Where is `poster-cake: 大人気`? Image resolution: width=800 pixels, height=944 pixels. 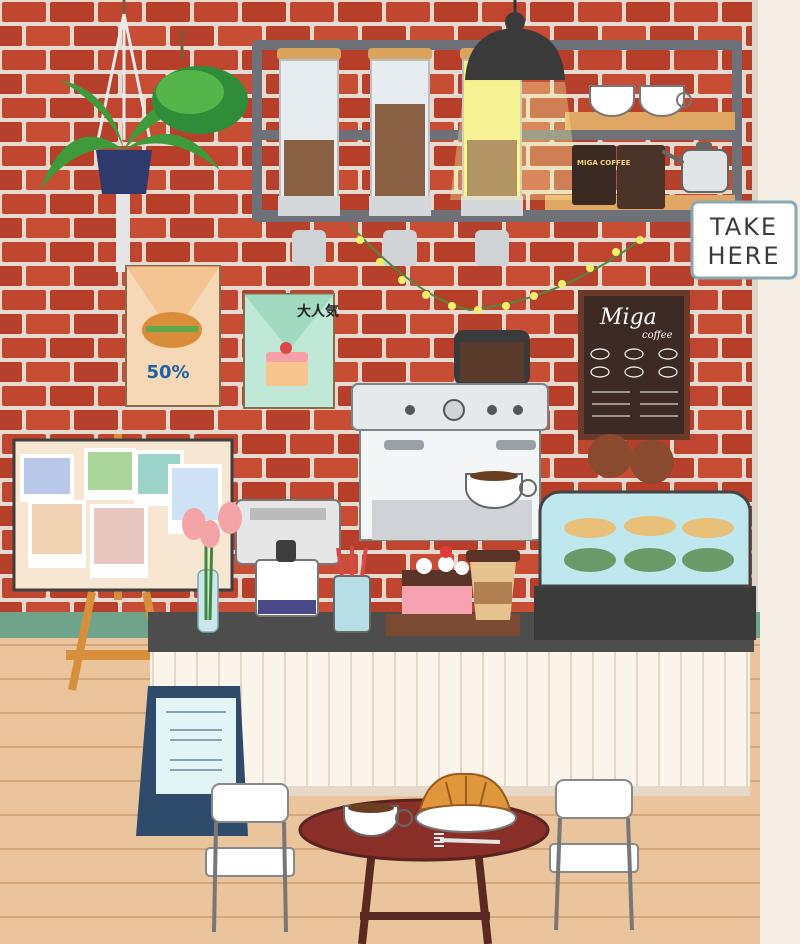
poster-cake: 大人気 is located at coordinates (291, 351).